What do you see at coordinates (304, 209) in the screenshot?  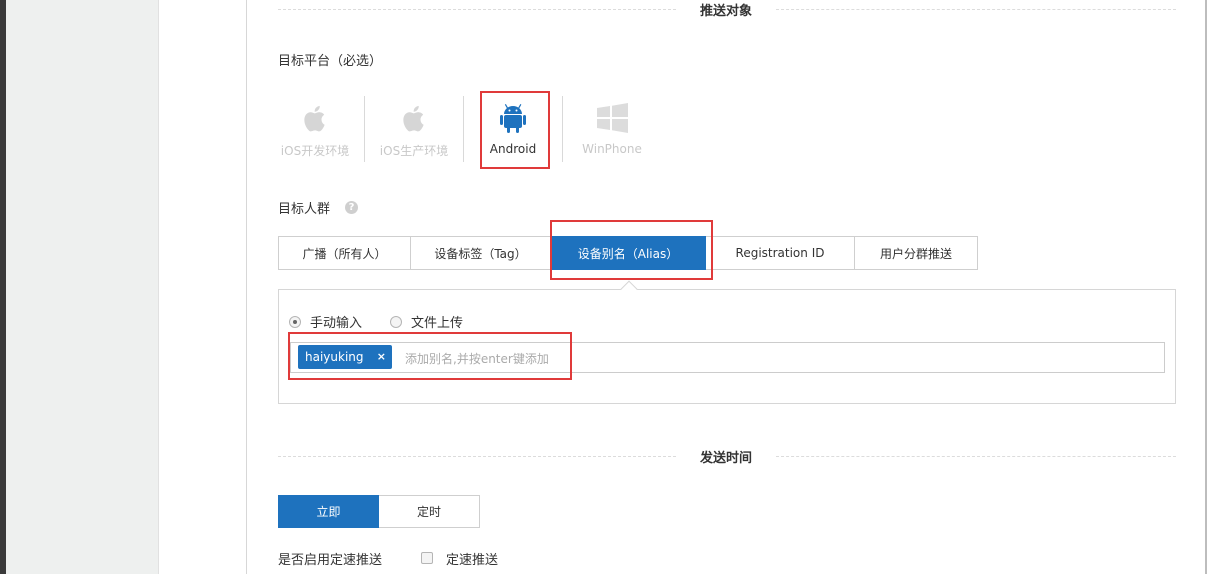 I see `audience-label: 目标人群` at bounding box center [304, 209].